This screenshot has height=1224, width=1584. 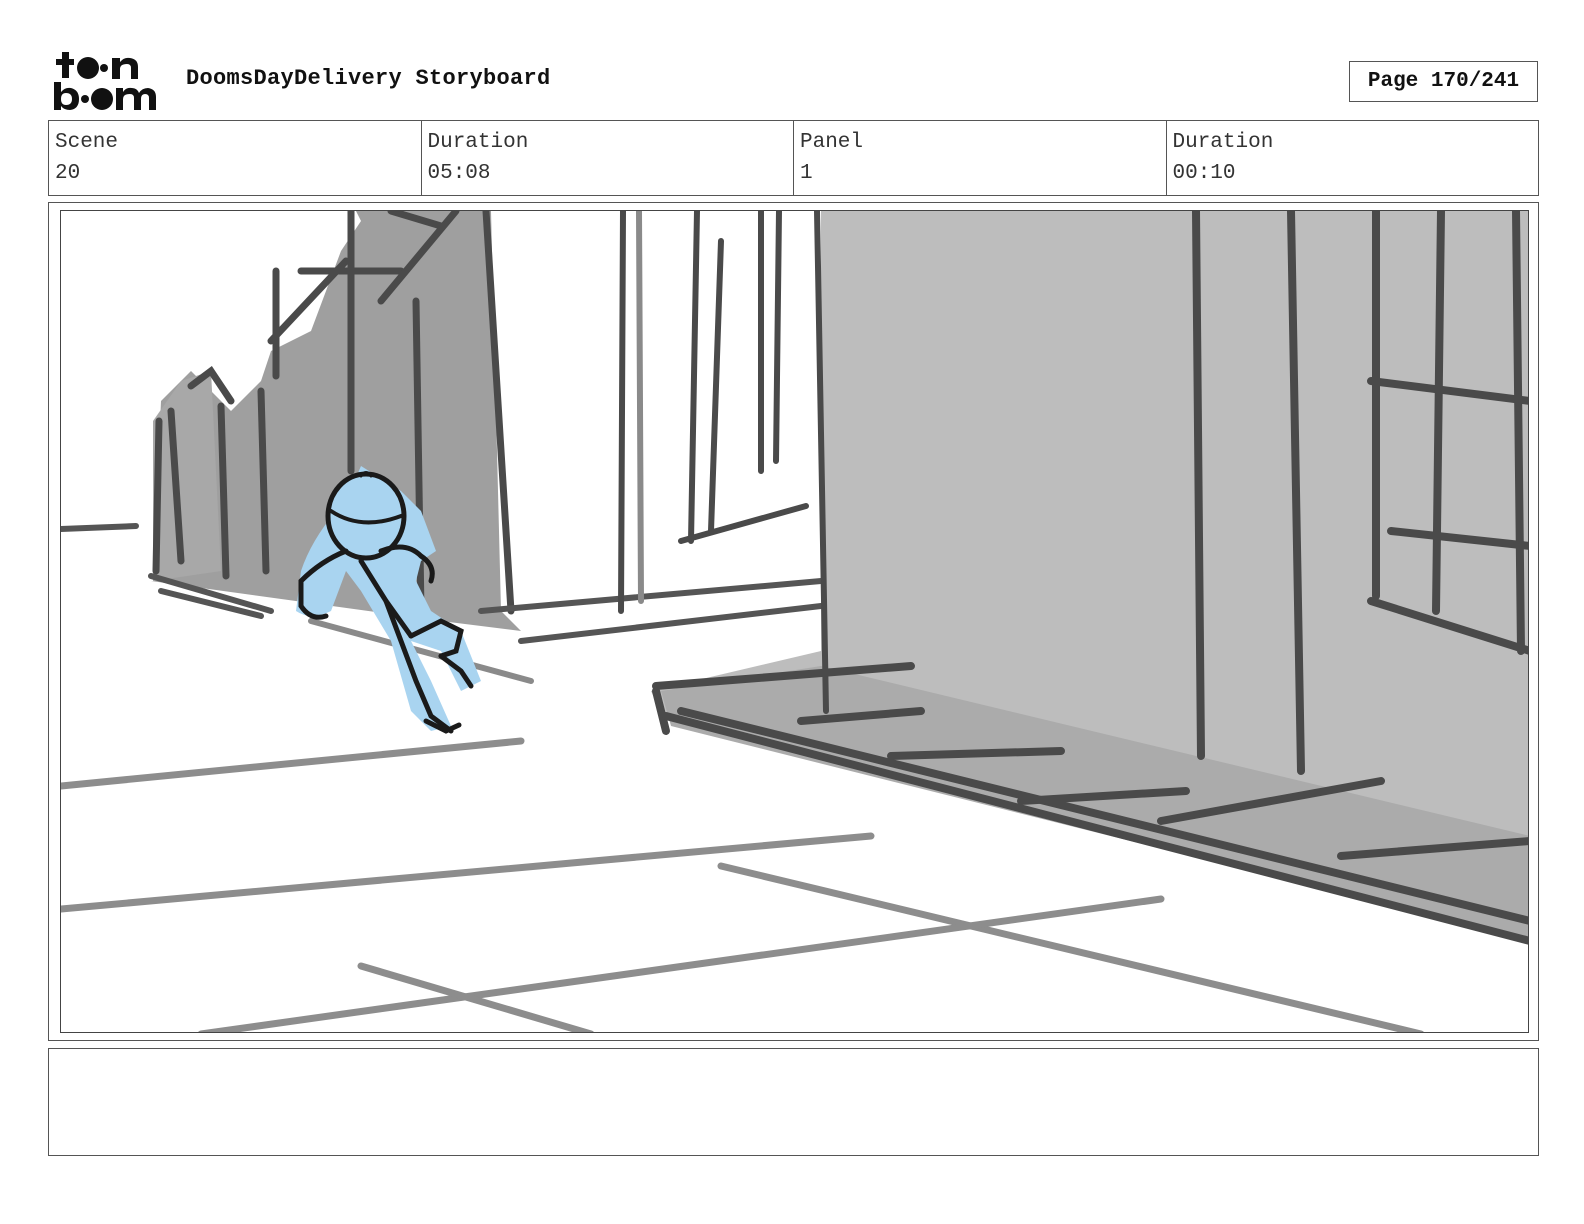 What do you see at coordinates (1204, 173) in the screenshot?
I see `panel-duration-value: 00:10` at bounding box center [1204, 173].